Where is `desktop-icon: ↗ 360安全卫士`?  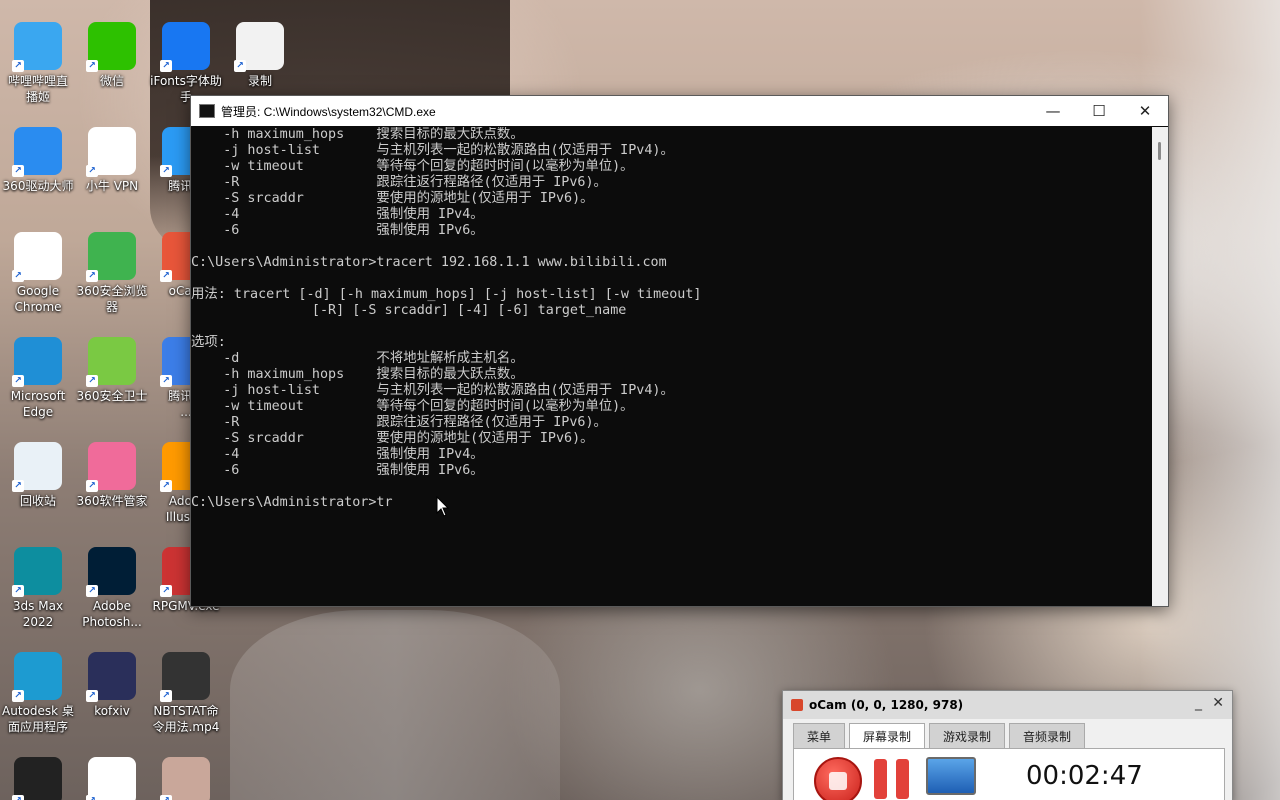
desktop-icon: ↗ 360安全卫士 is located at coordinates (112, 370).